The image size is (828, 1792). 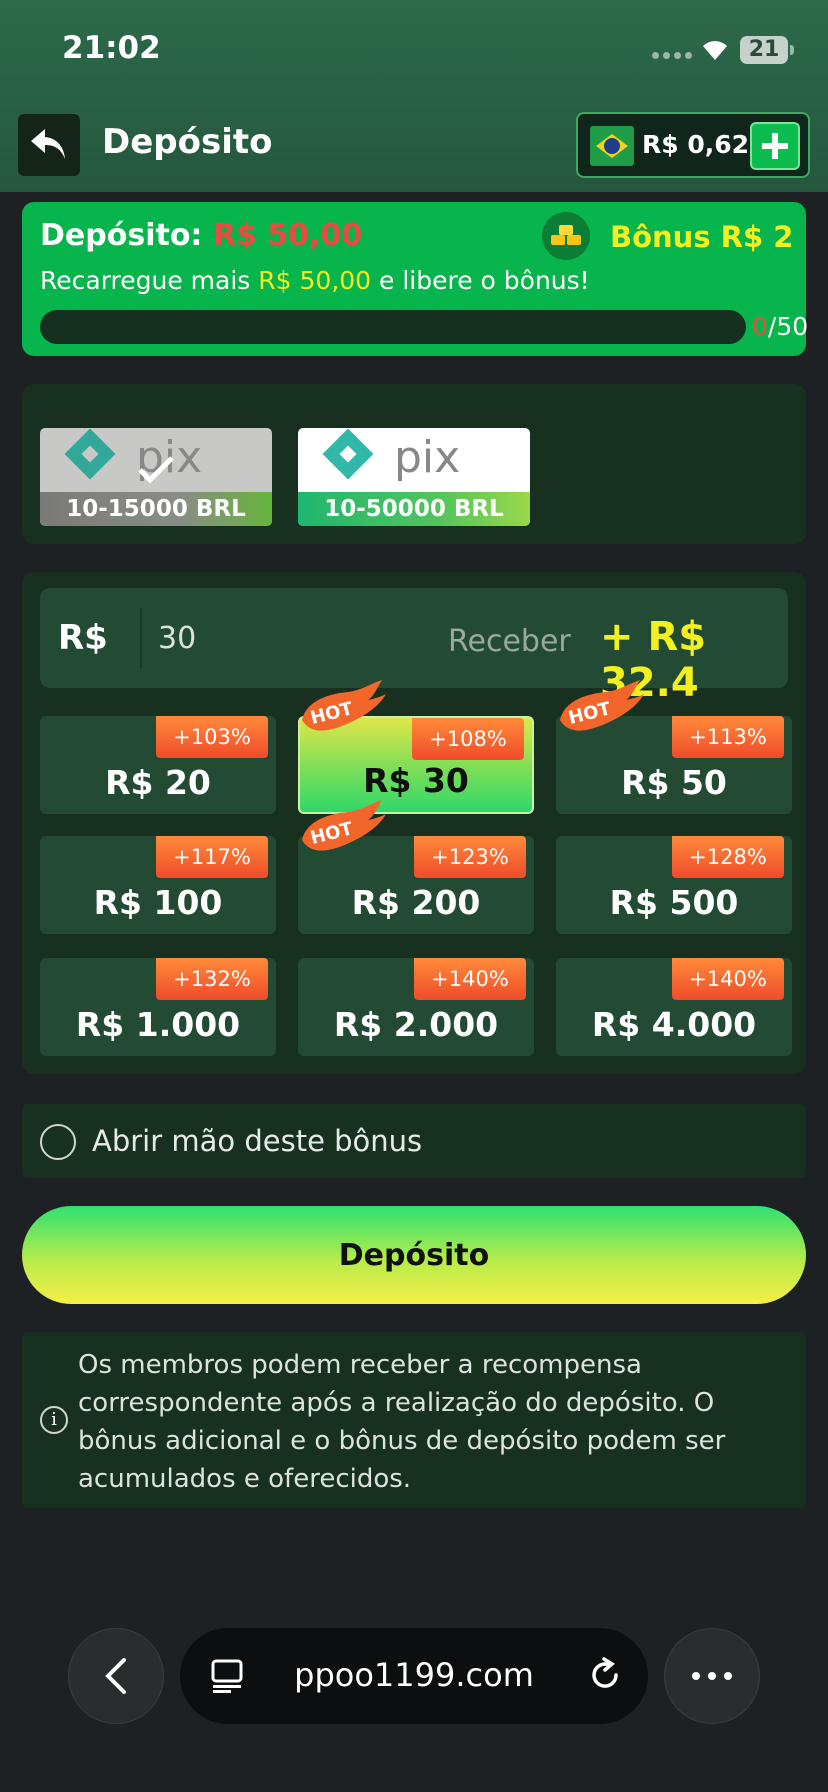 I want to click on bonus-badge: +123%, so click(x=470, y=857).